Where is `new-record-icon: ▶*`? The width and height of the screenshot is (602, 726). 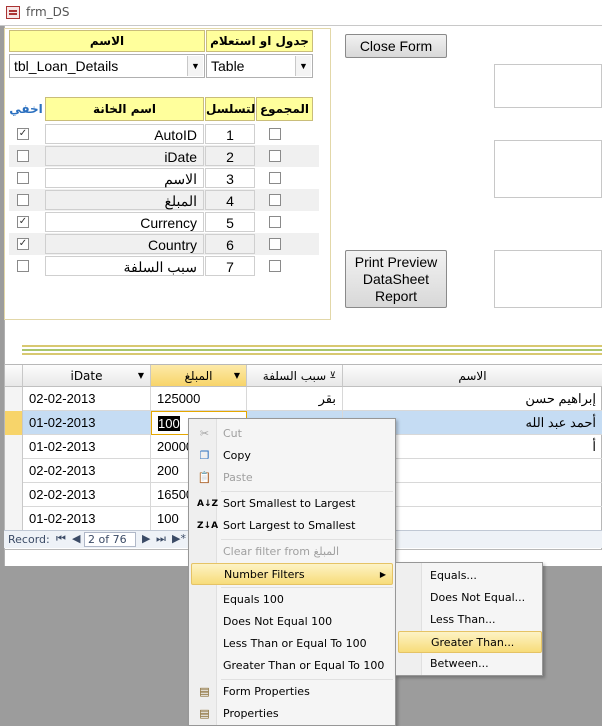
new-record-icon: ▶* is located at coordinates (179, 538).